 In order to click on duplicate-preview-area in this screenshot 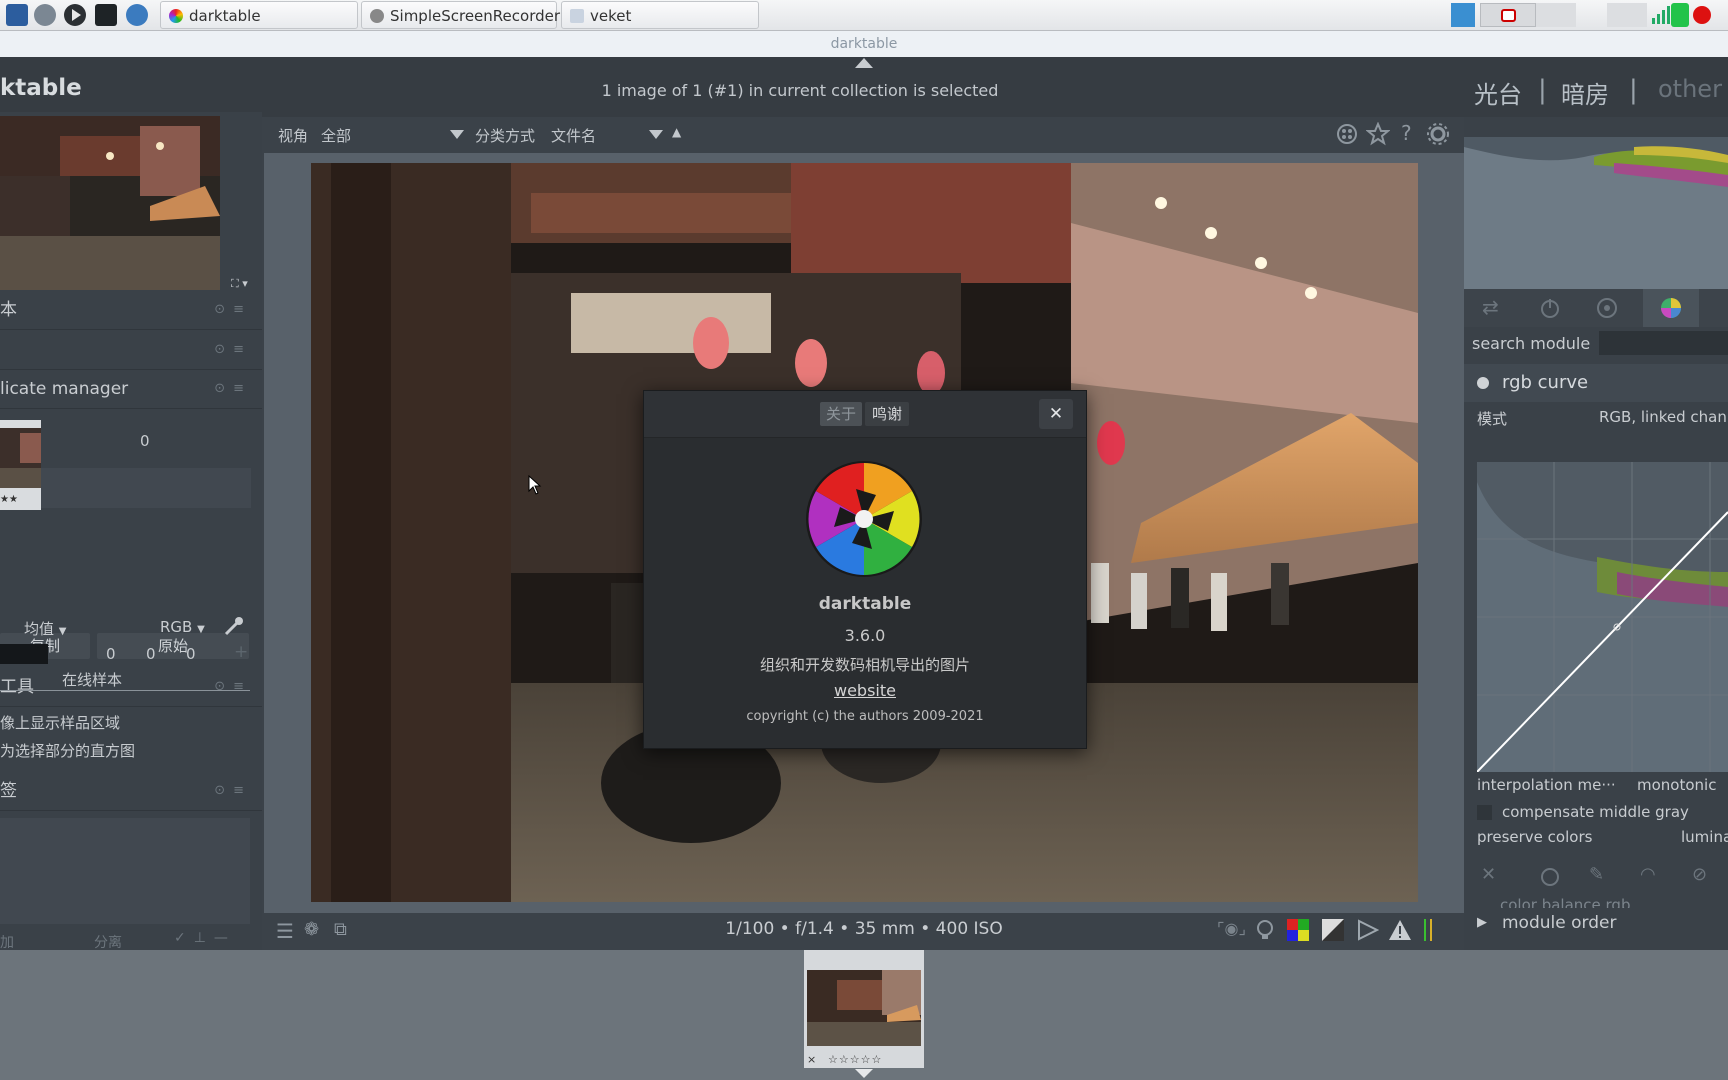, I will do `click(146, 488)`.